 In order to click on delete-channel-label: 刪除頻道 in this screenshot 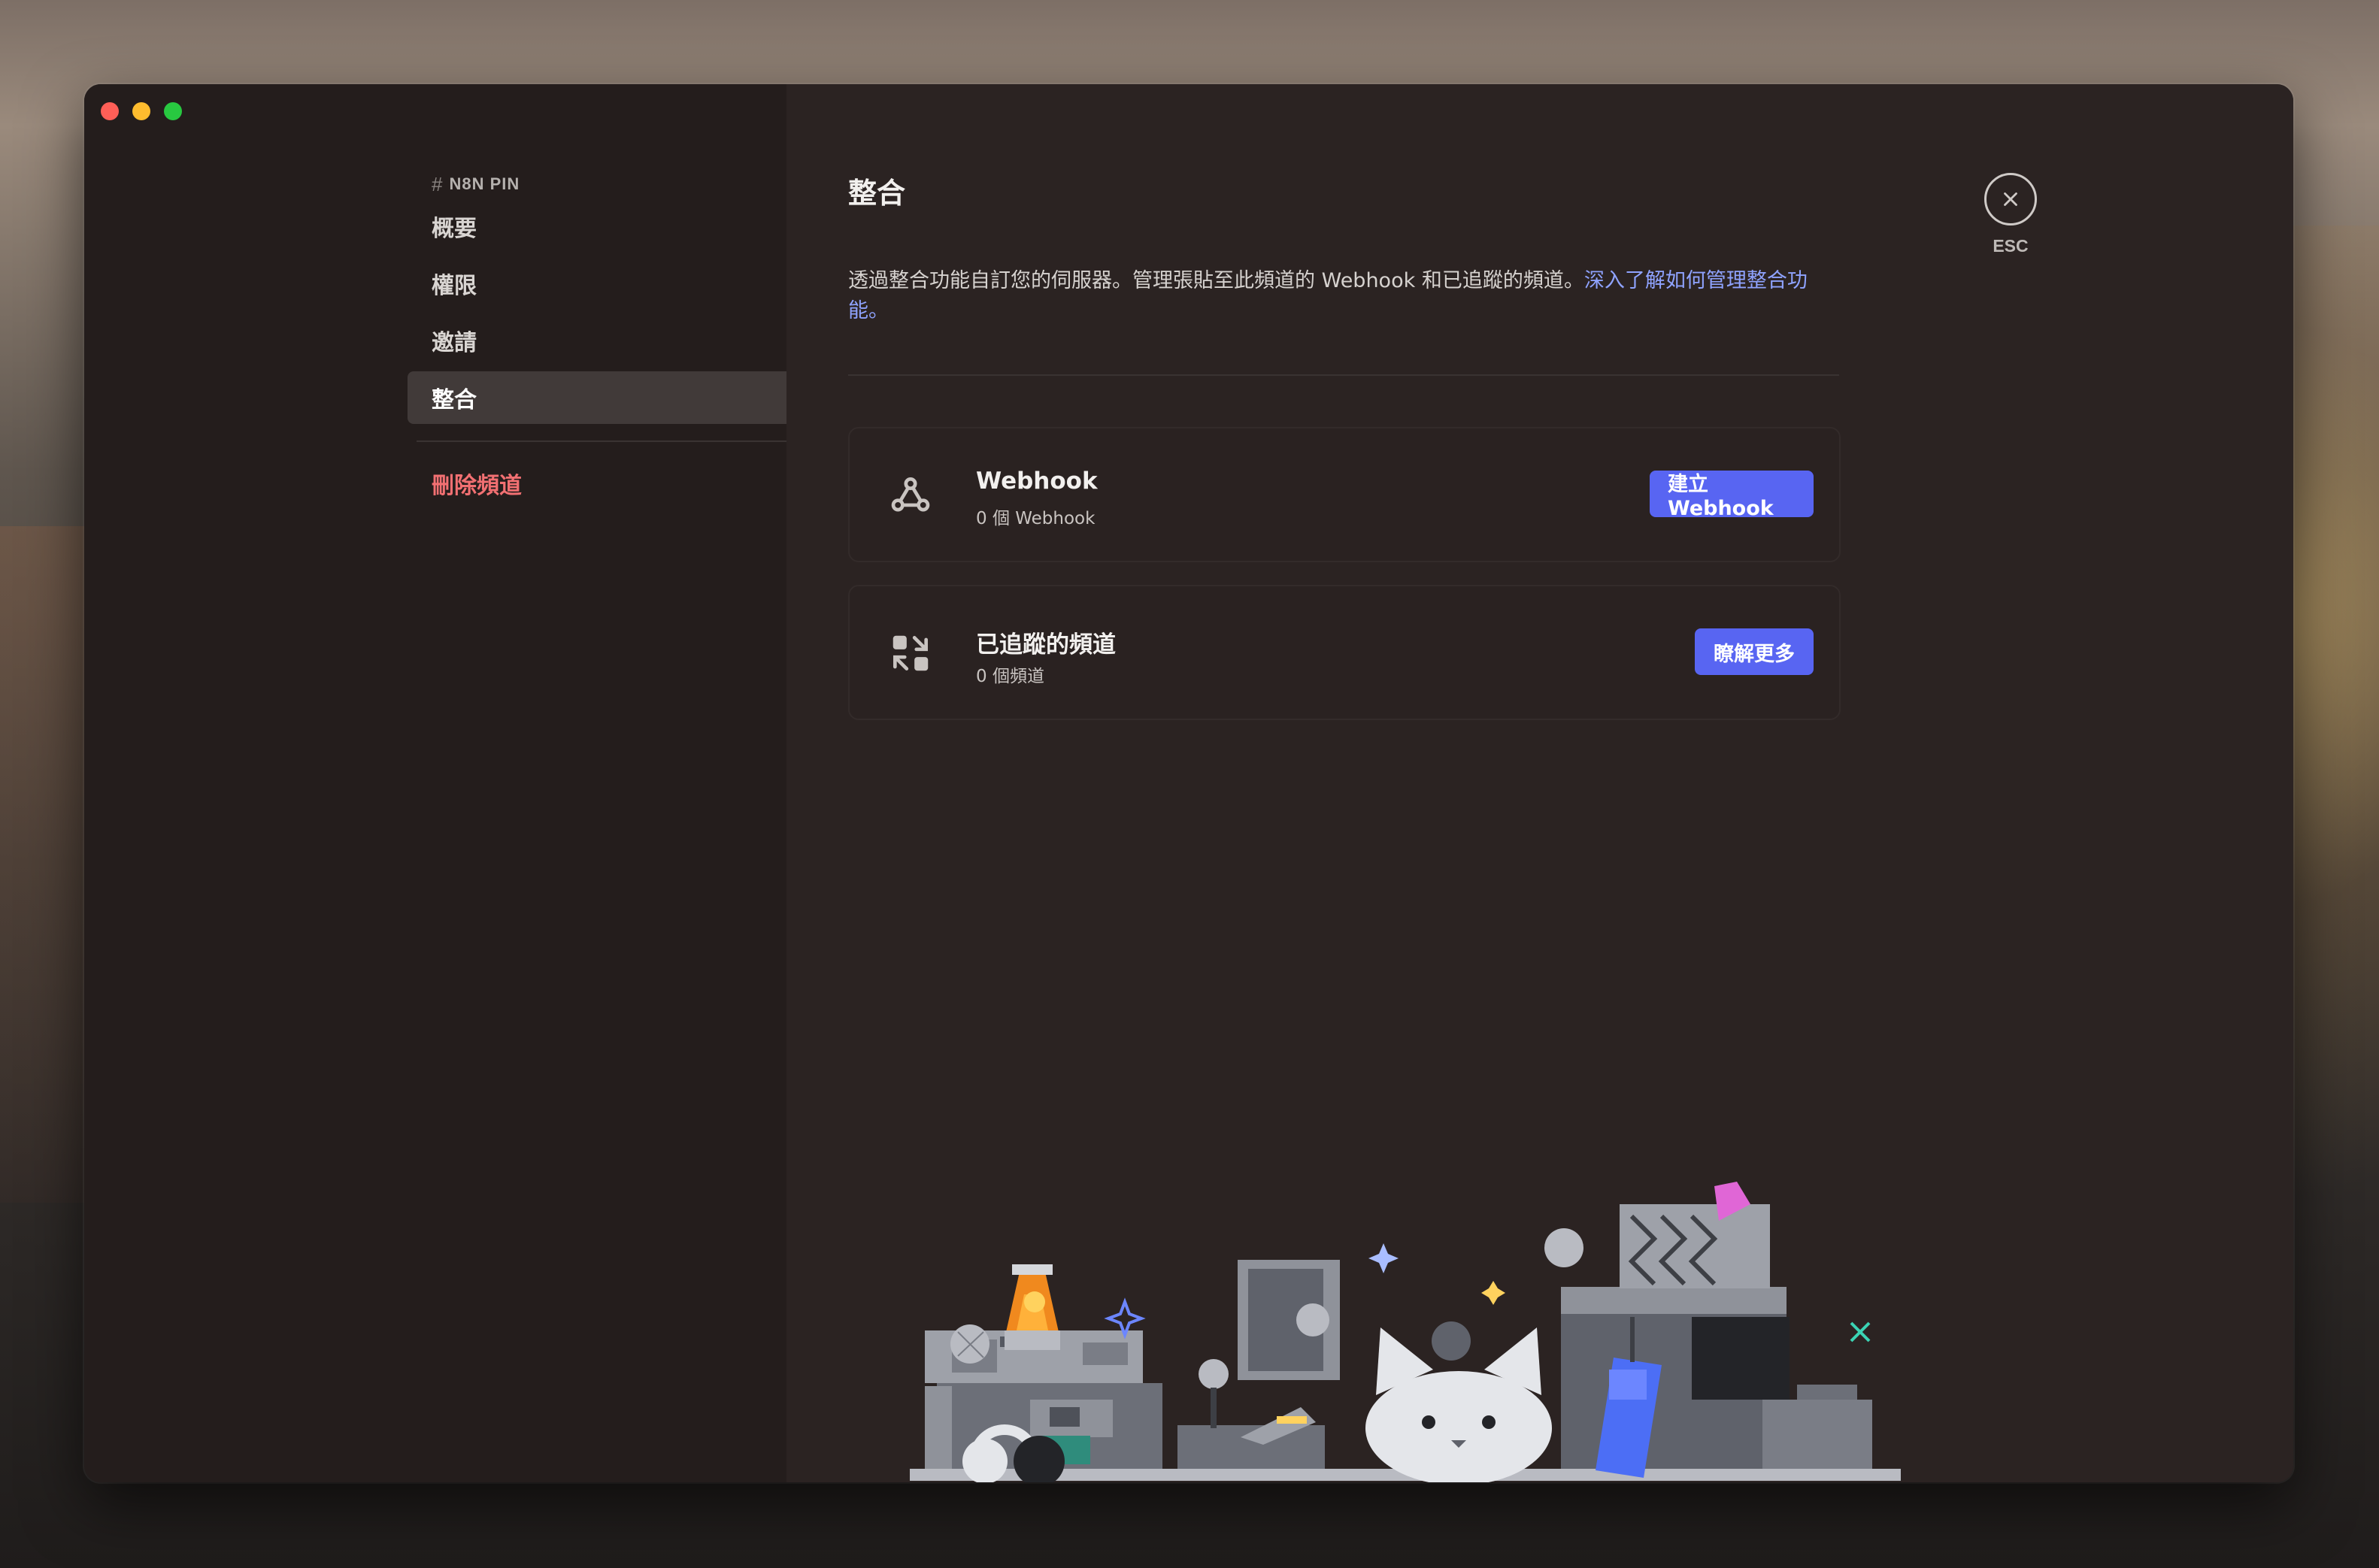, I will do `click(477, 486)`.